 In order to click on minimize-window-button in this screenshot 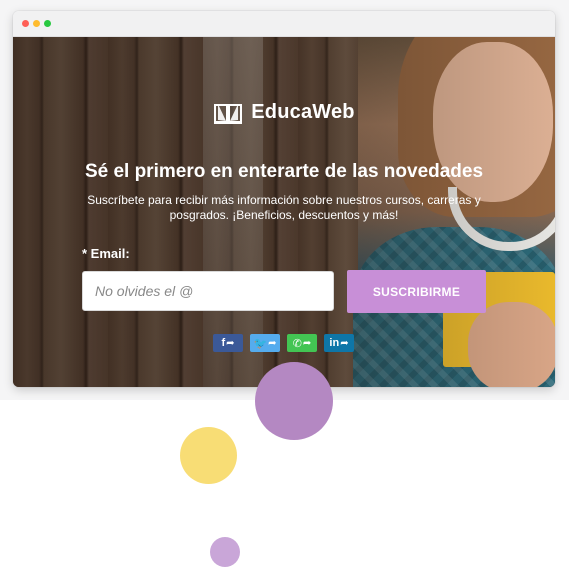, I will do `click(36, 23)`.